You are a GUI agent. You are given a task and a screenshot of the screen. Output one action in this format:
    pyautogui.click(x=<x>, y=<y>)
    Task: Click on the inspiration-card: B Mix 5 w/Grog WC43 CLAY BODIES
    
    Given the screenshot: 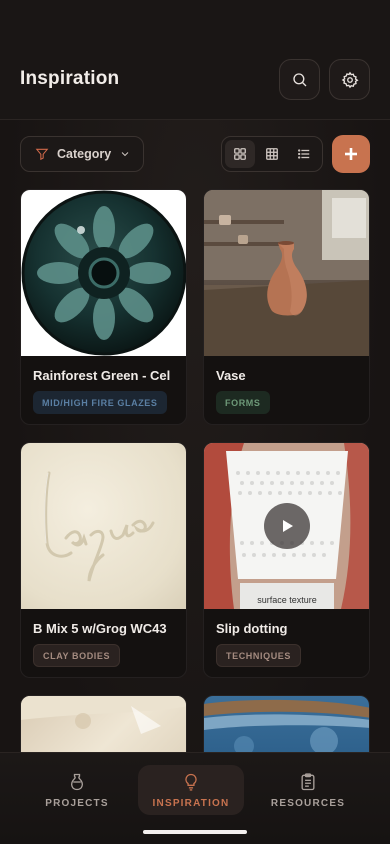 What is the action you would take?
    pyautogui.click(x=103, y=560)
    